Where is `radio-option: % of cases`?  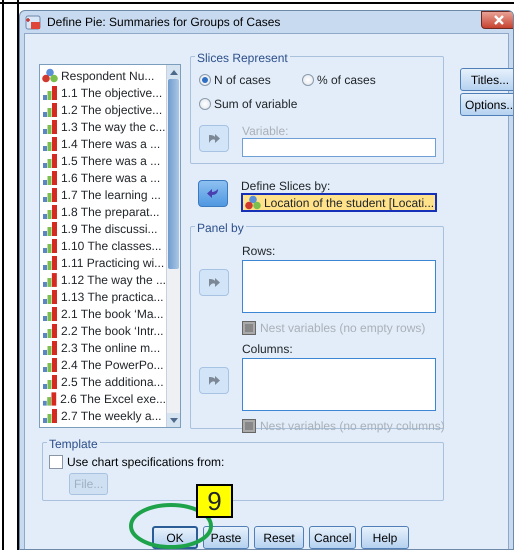
radio-option: % of cases is located at coordinates (369, 80).